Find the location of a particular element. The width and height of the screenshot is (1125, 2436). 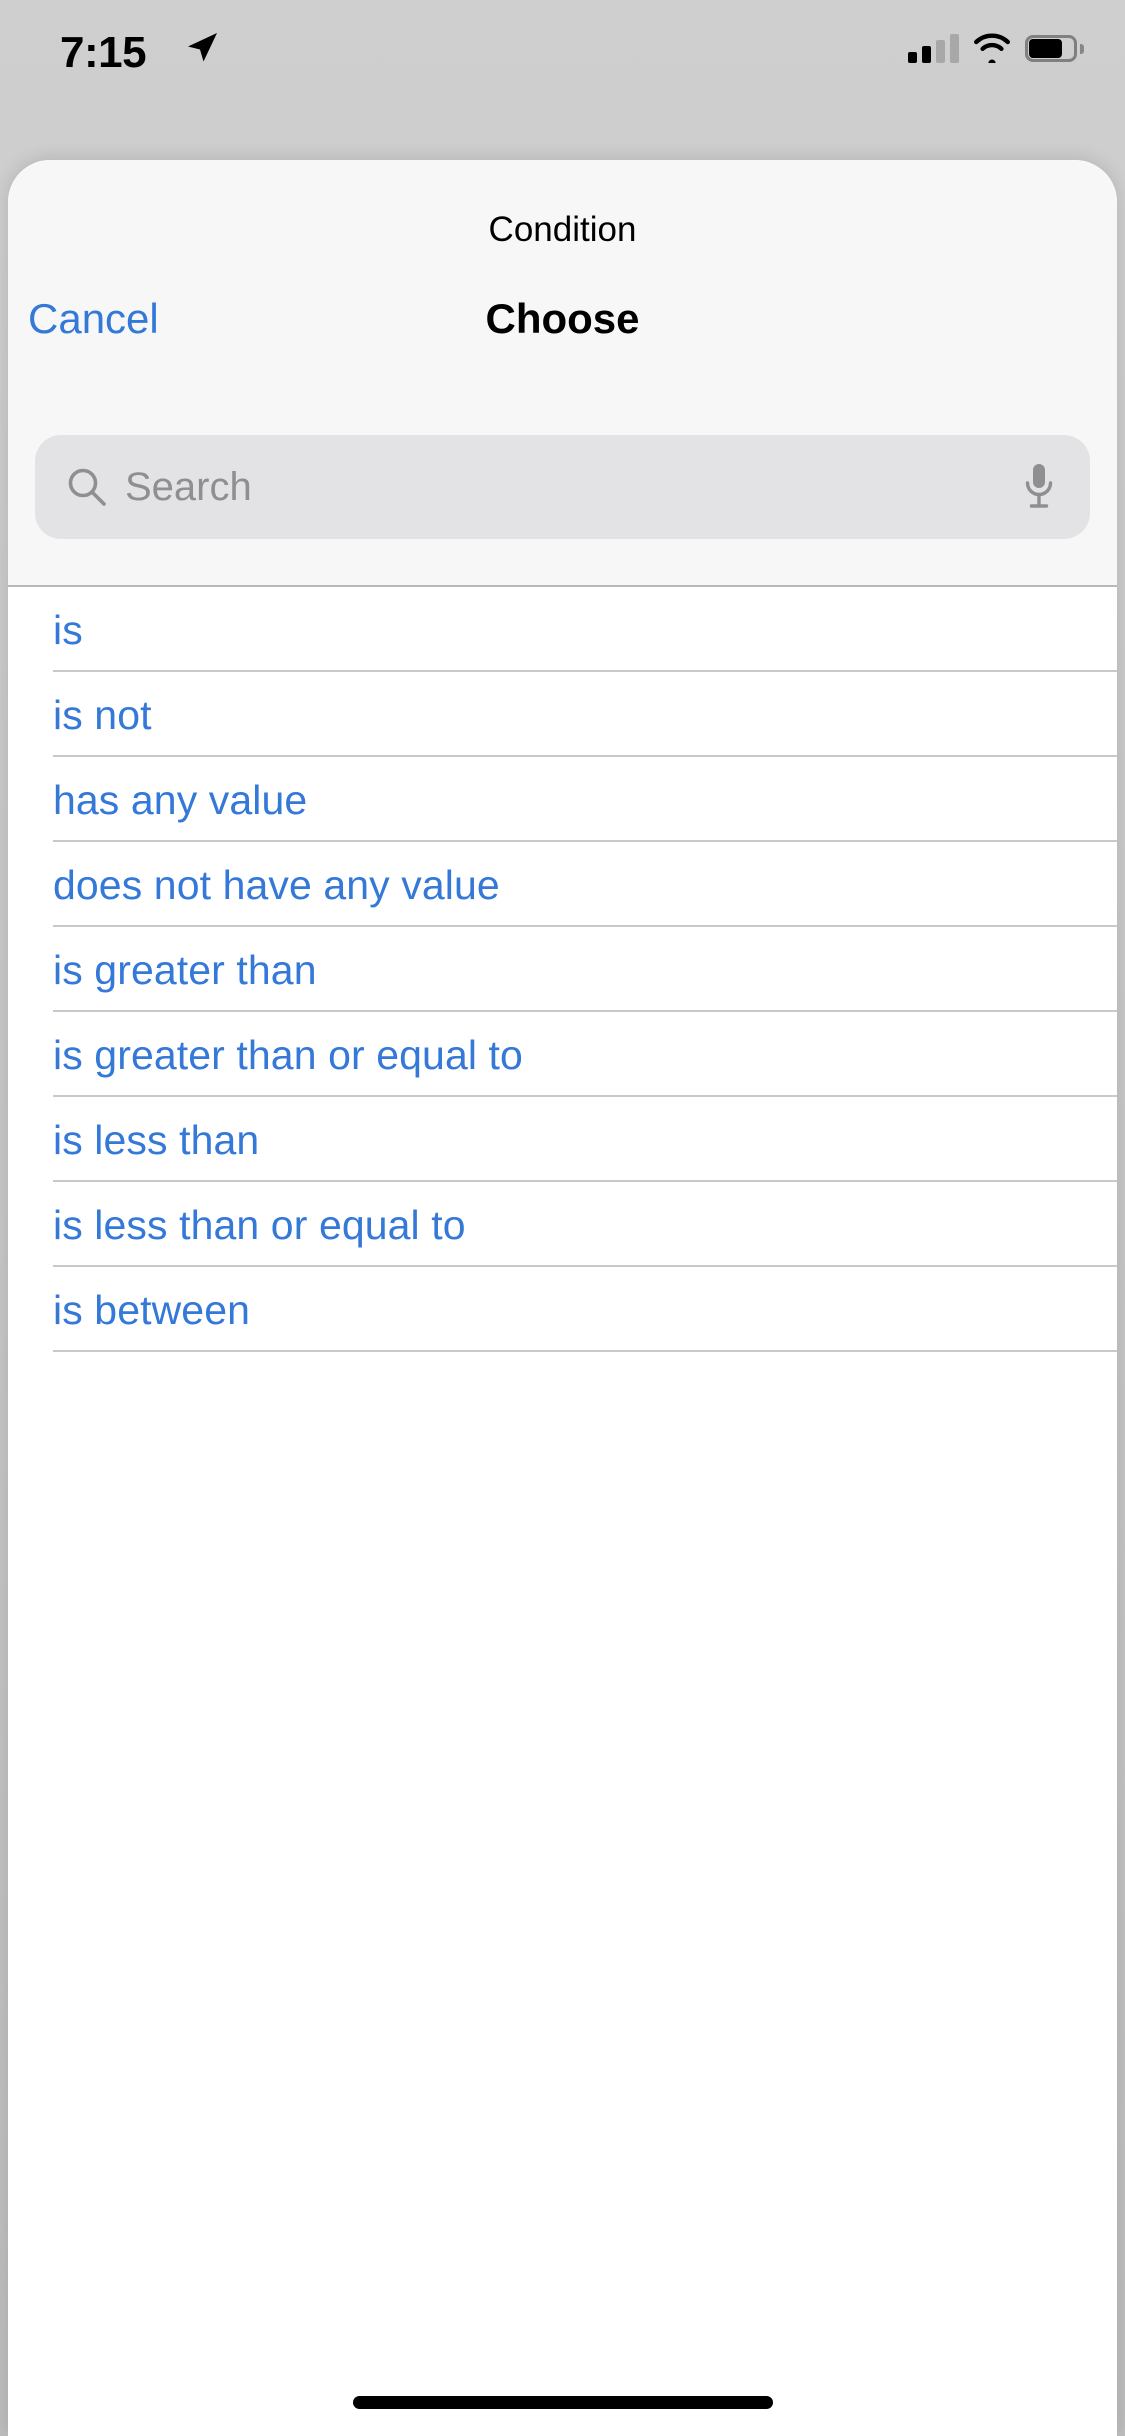

sheet-title: Condition is located at coordinates (562, 229).